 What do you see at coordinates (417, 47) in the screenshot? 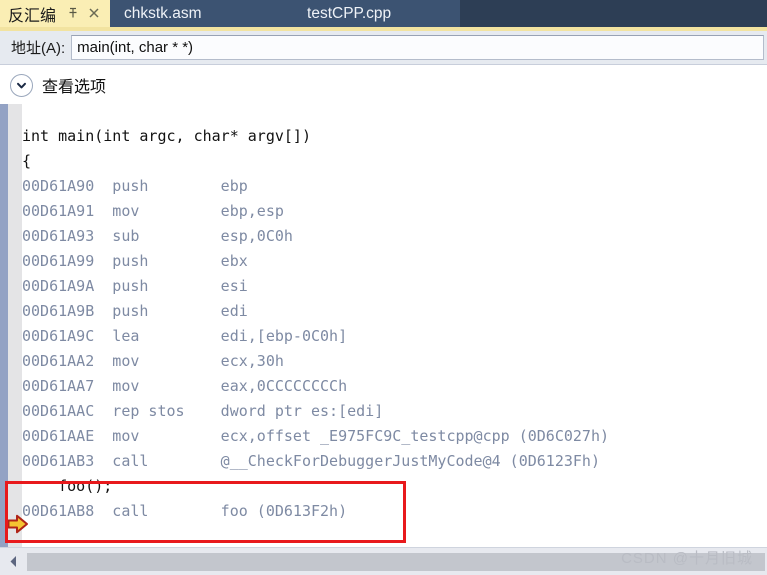
I see `address-input` at bounding box center [417, 47].